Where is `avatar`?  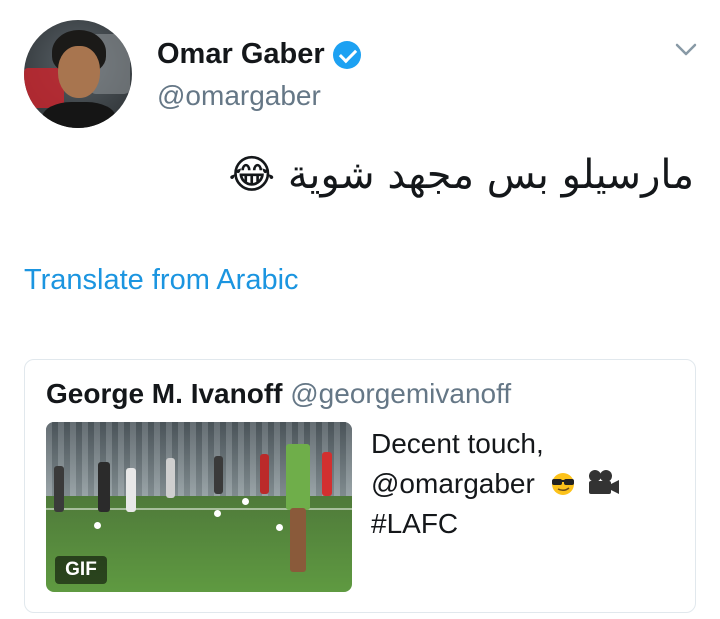 avatar is located at coordinates (78, 74).